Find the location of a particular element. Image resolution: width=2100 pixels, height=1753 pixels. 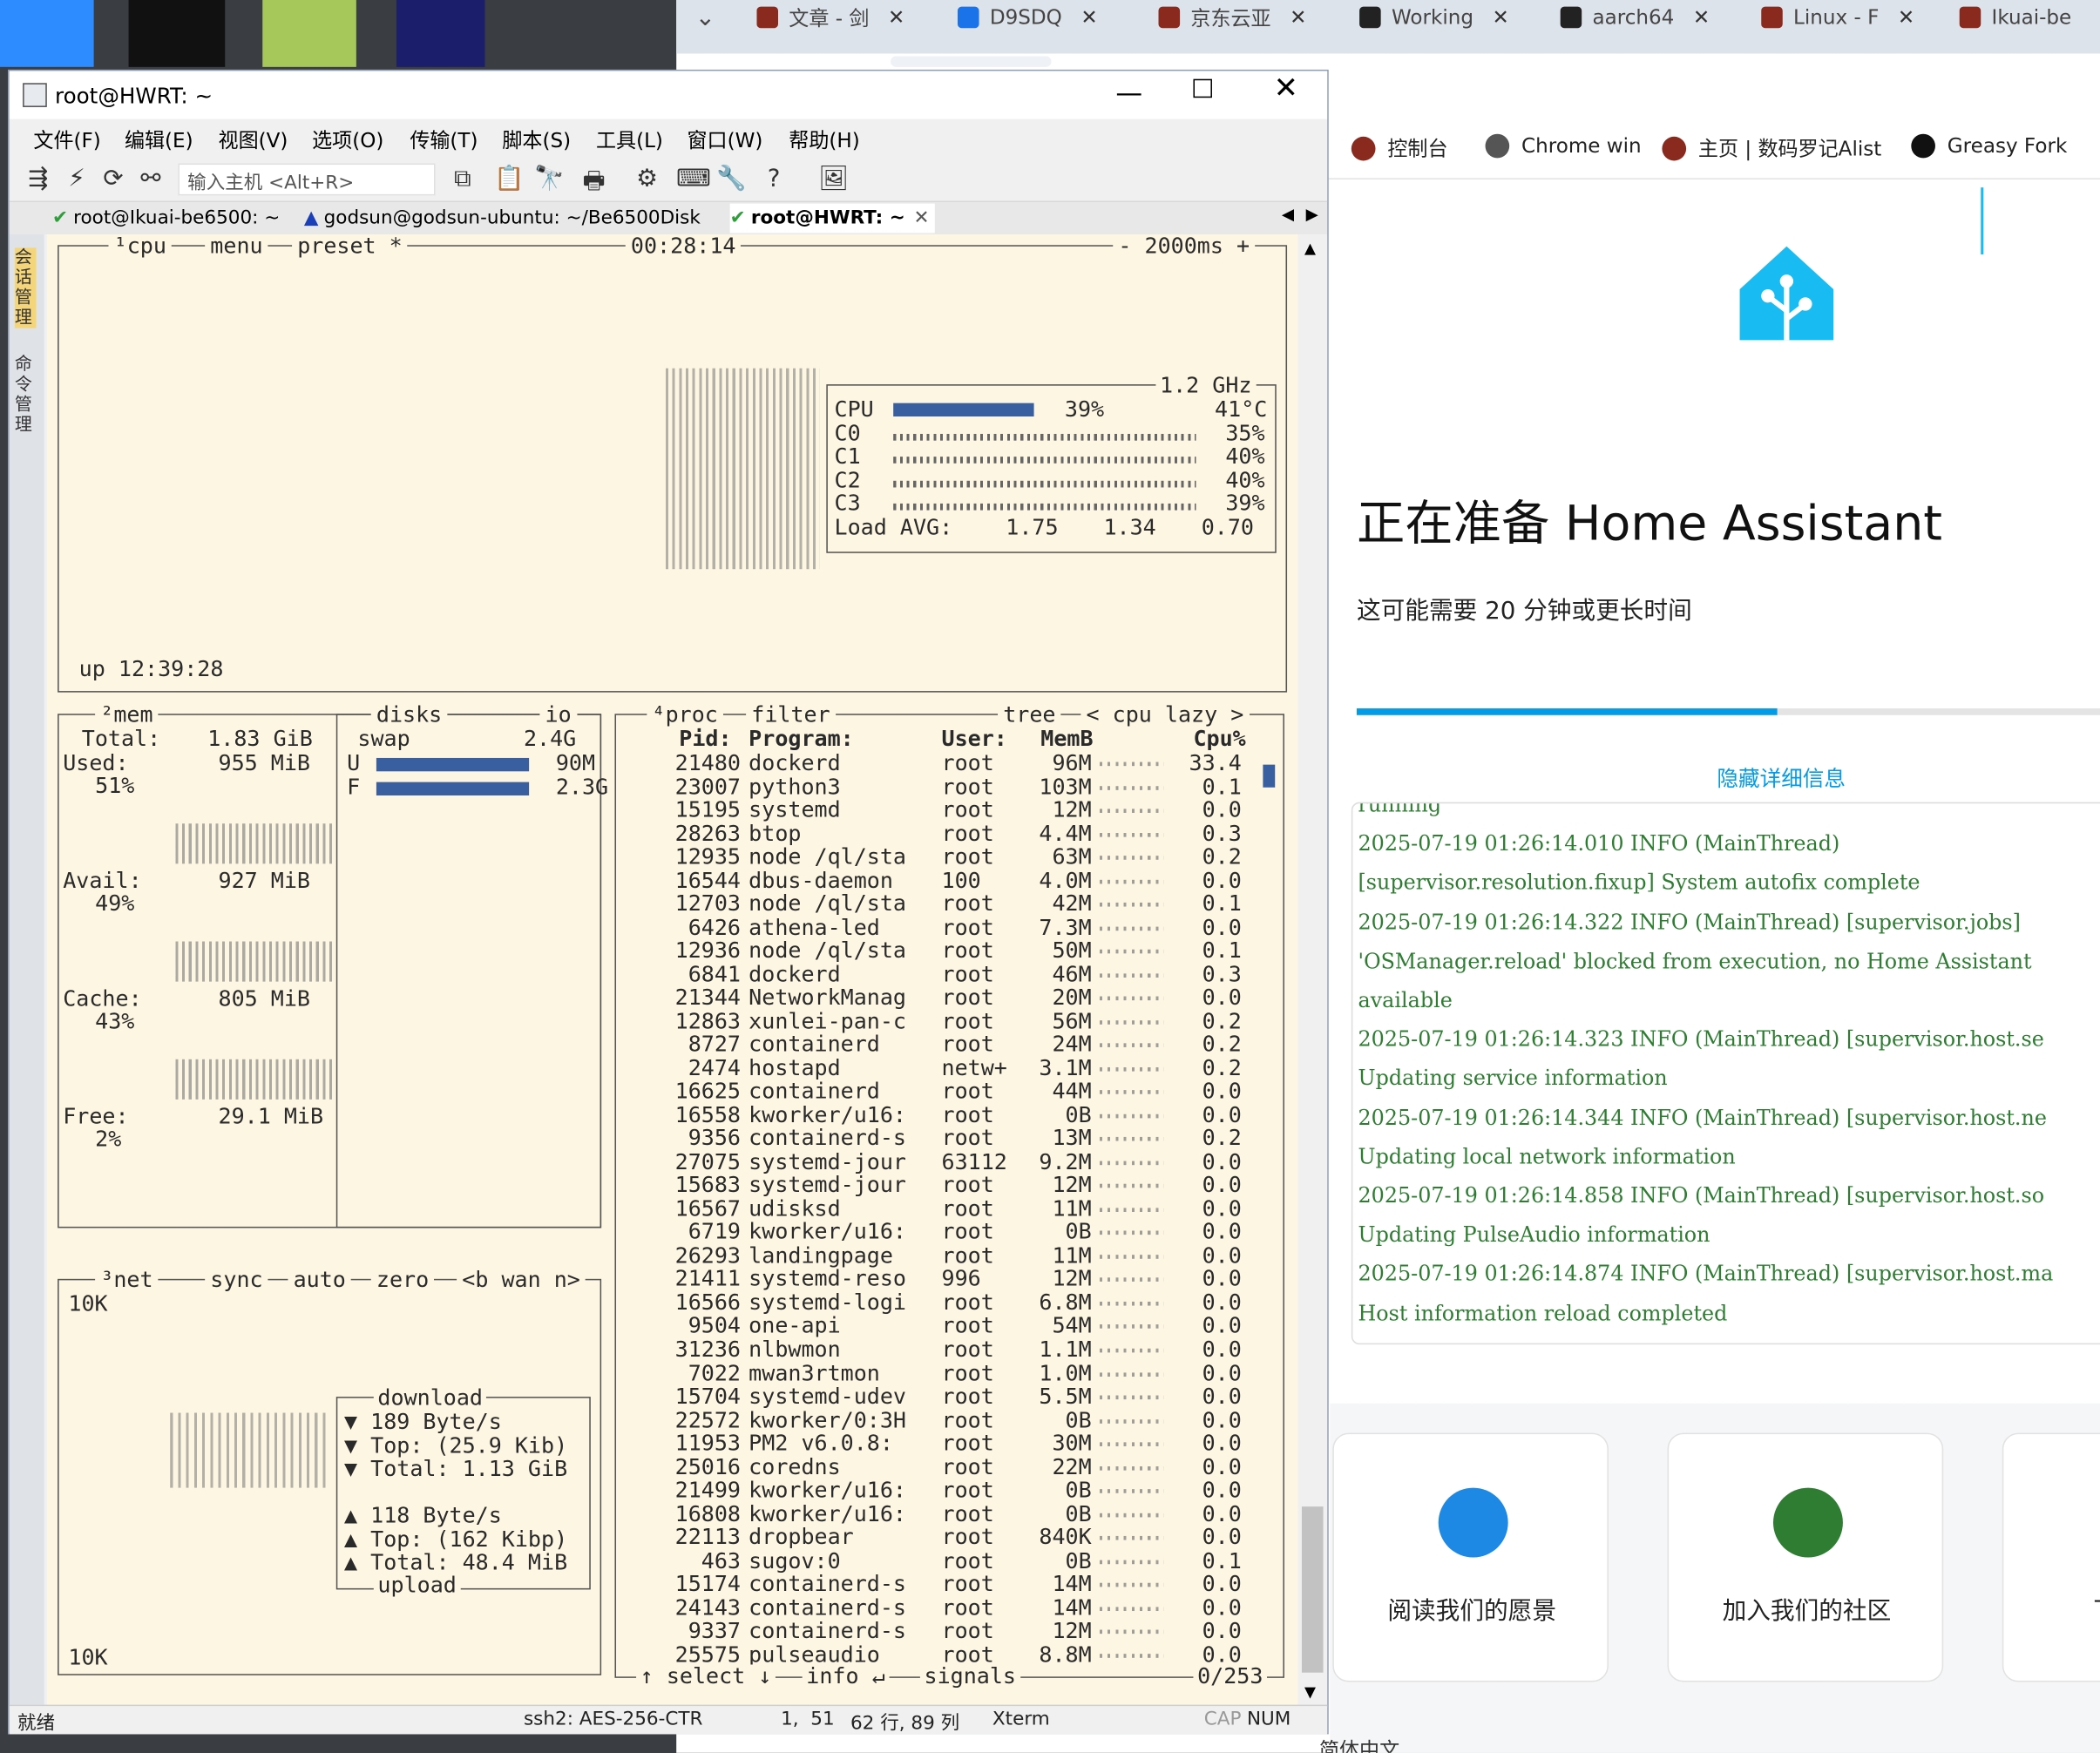

proc-scroll-thumb is located at coordinates (1269, 776).